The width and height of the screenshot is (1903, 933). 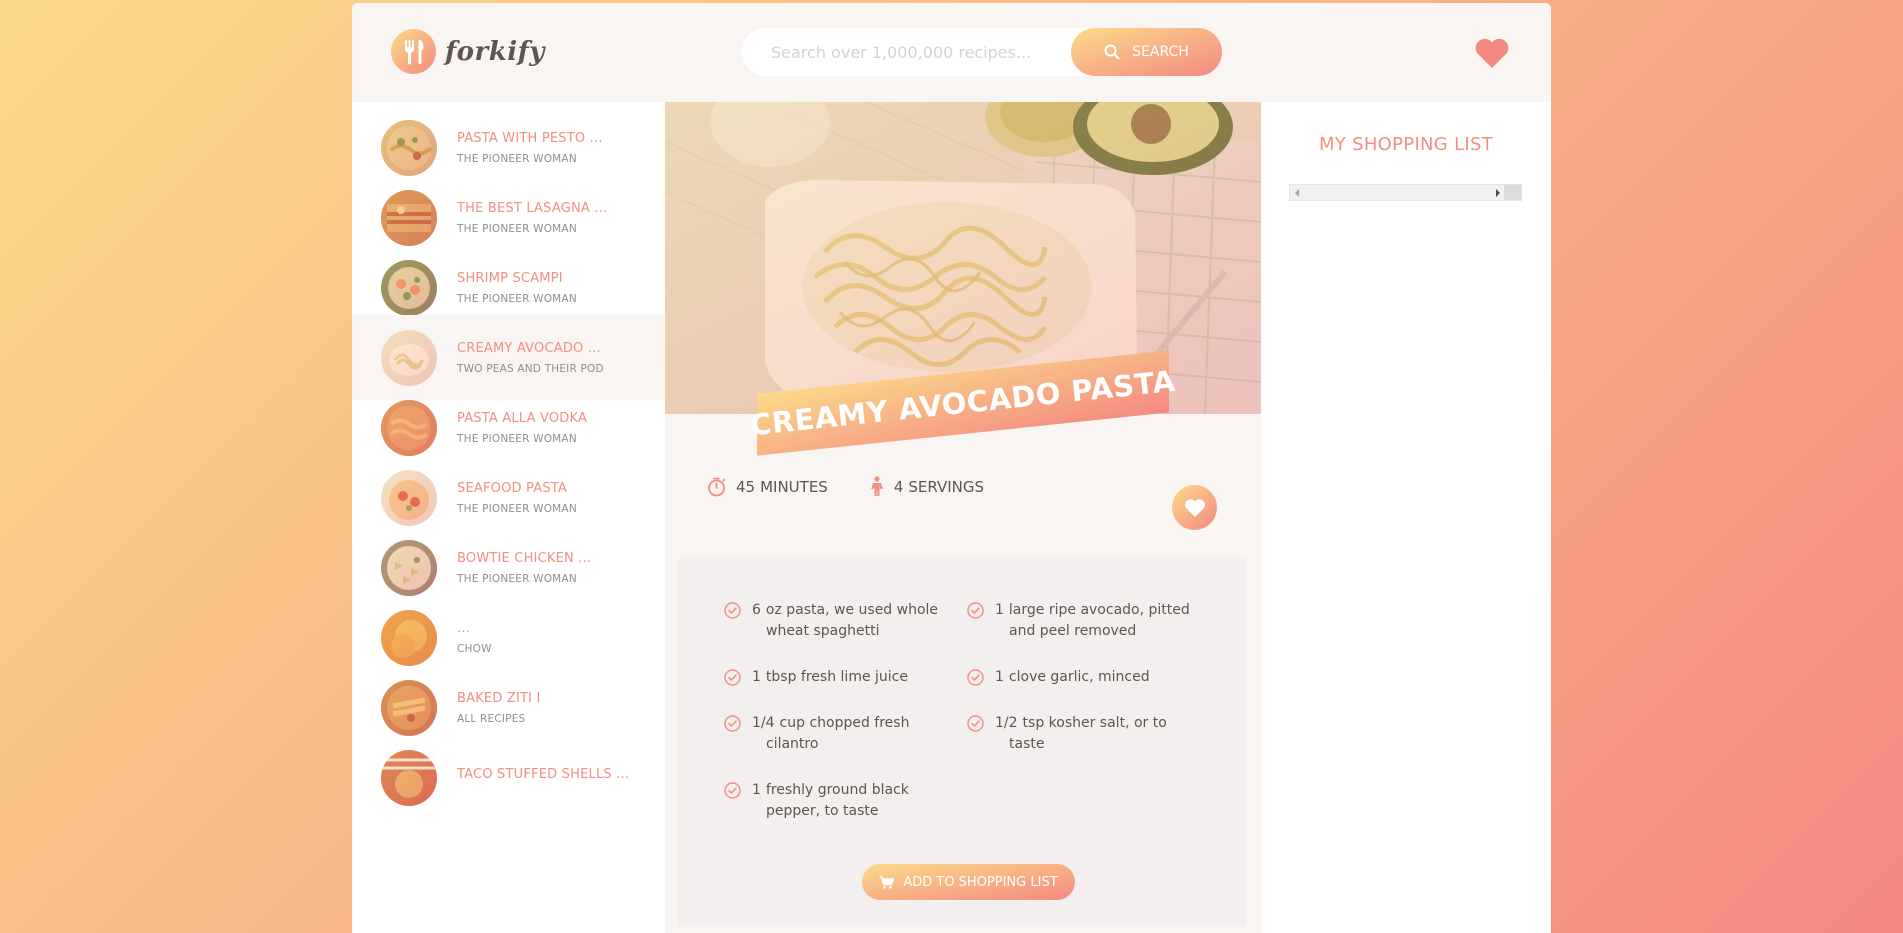 I want to click on scroll-left-icon, so click(x=1297, y=193).